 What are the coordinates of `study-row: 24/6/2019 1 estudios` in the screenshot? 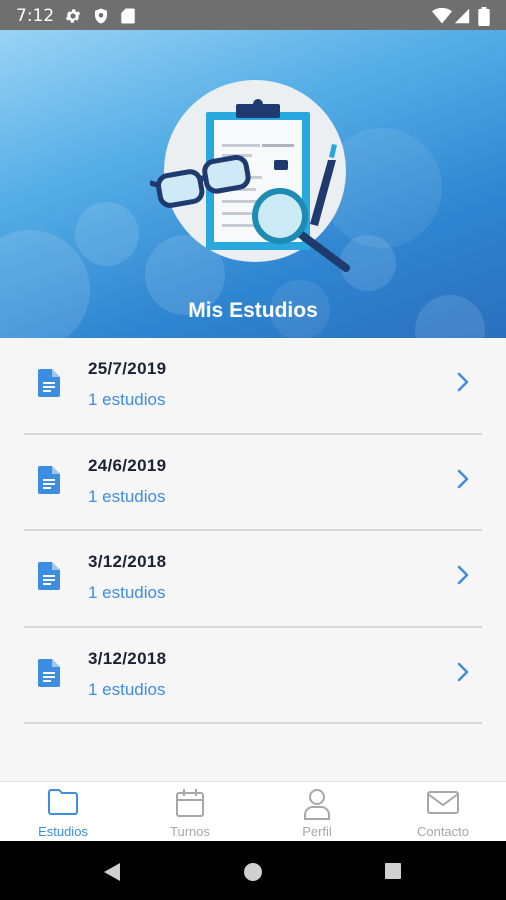 It's located at (253, 483).